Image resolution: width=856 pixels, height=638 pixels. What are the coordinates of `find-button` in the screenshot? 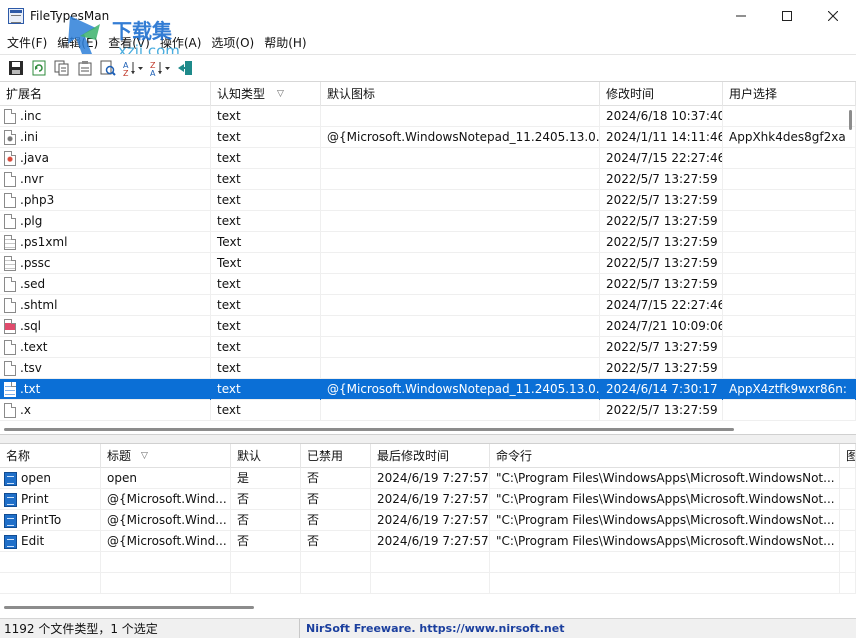 It's located at (108, 68).